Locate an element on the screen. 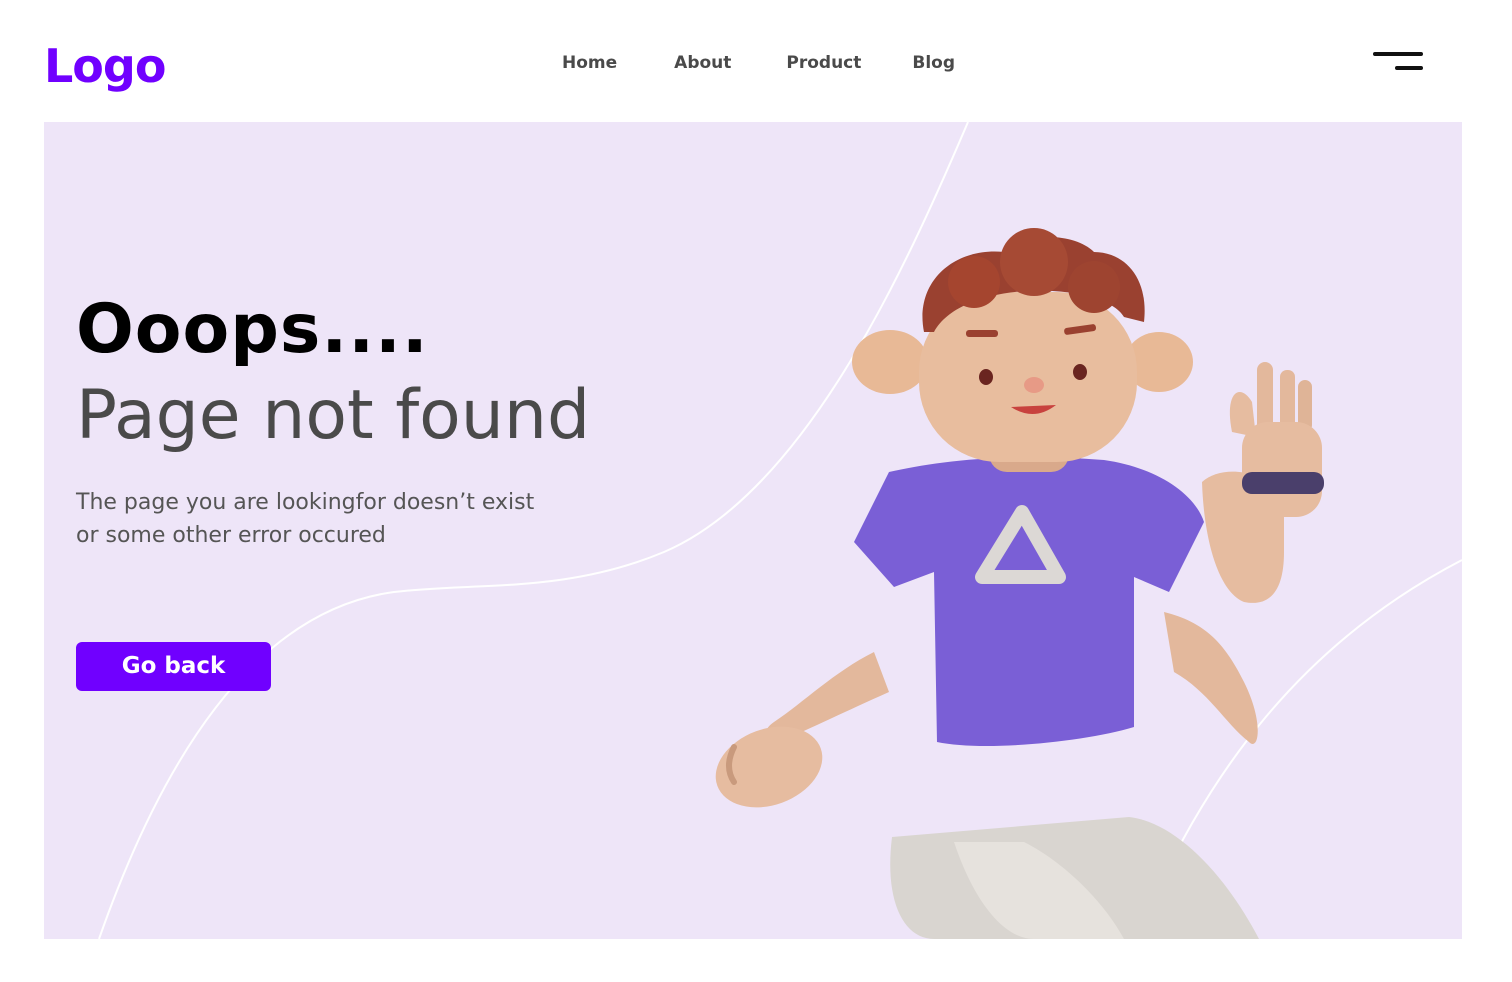 The image size is (1512, 982). go-back-label: Go back is located at coordinates (173, 666).